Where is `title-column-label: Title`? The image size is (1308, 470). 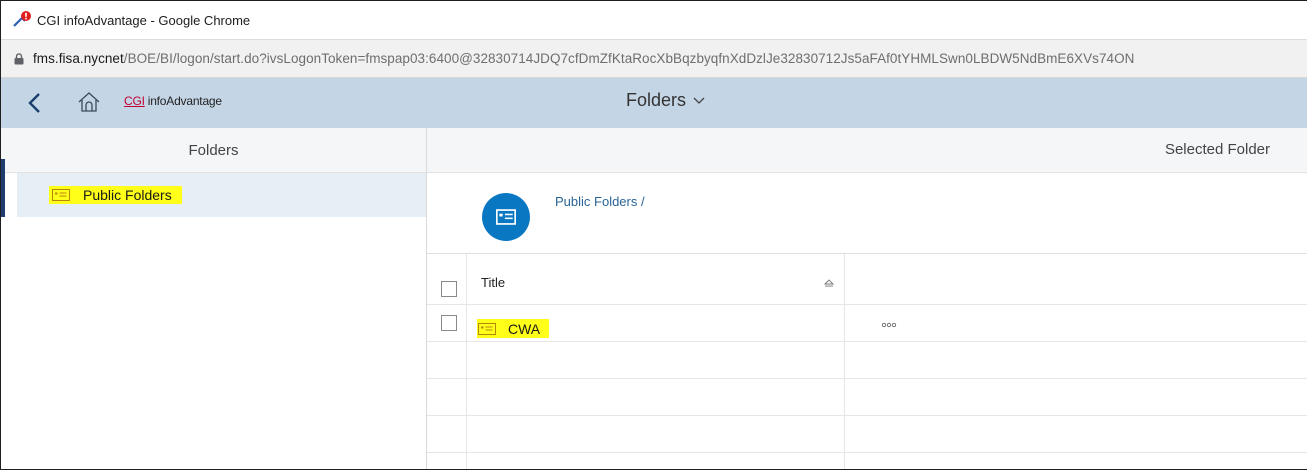 title-column-label: Title is located at coordinates (493, 282).